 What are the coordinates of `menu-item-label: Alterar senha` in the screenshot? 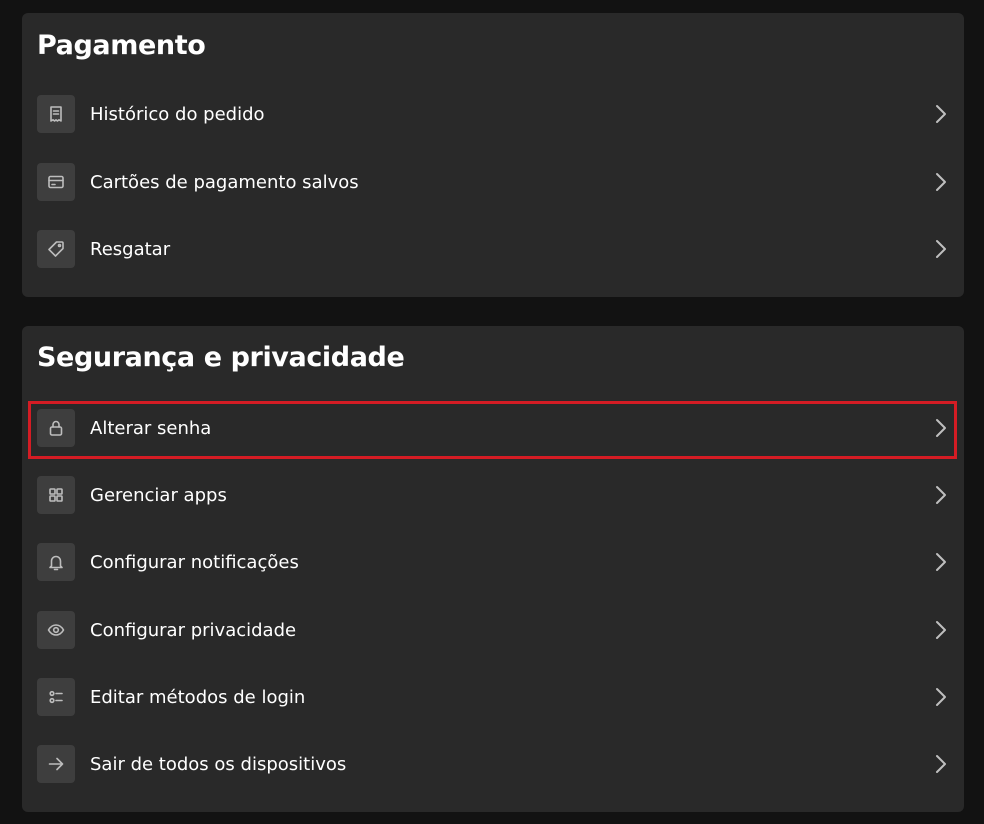 It's located at (151, 428).